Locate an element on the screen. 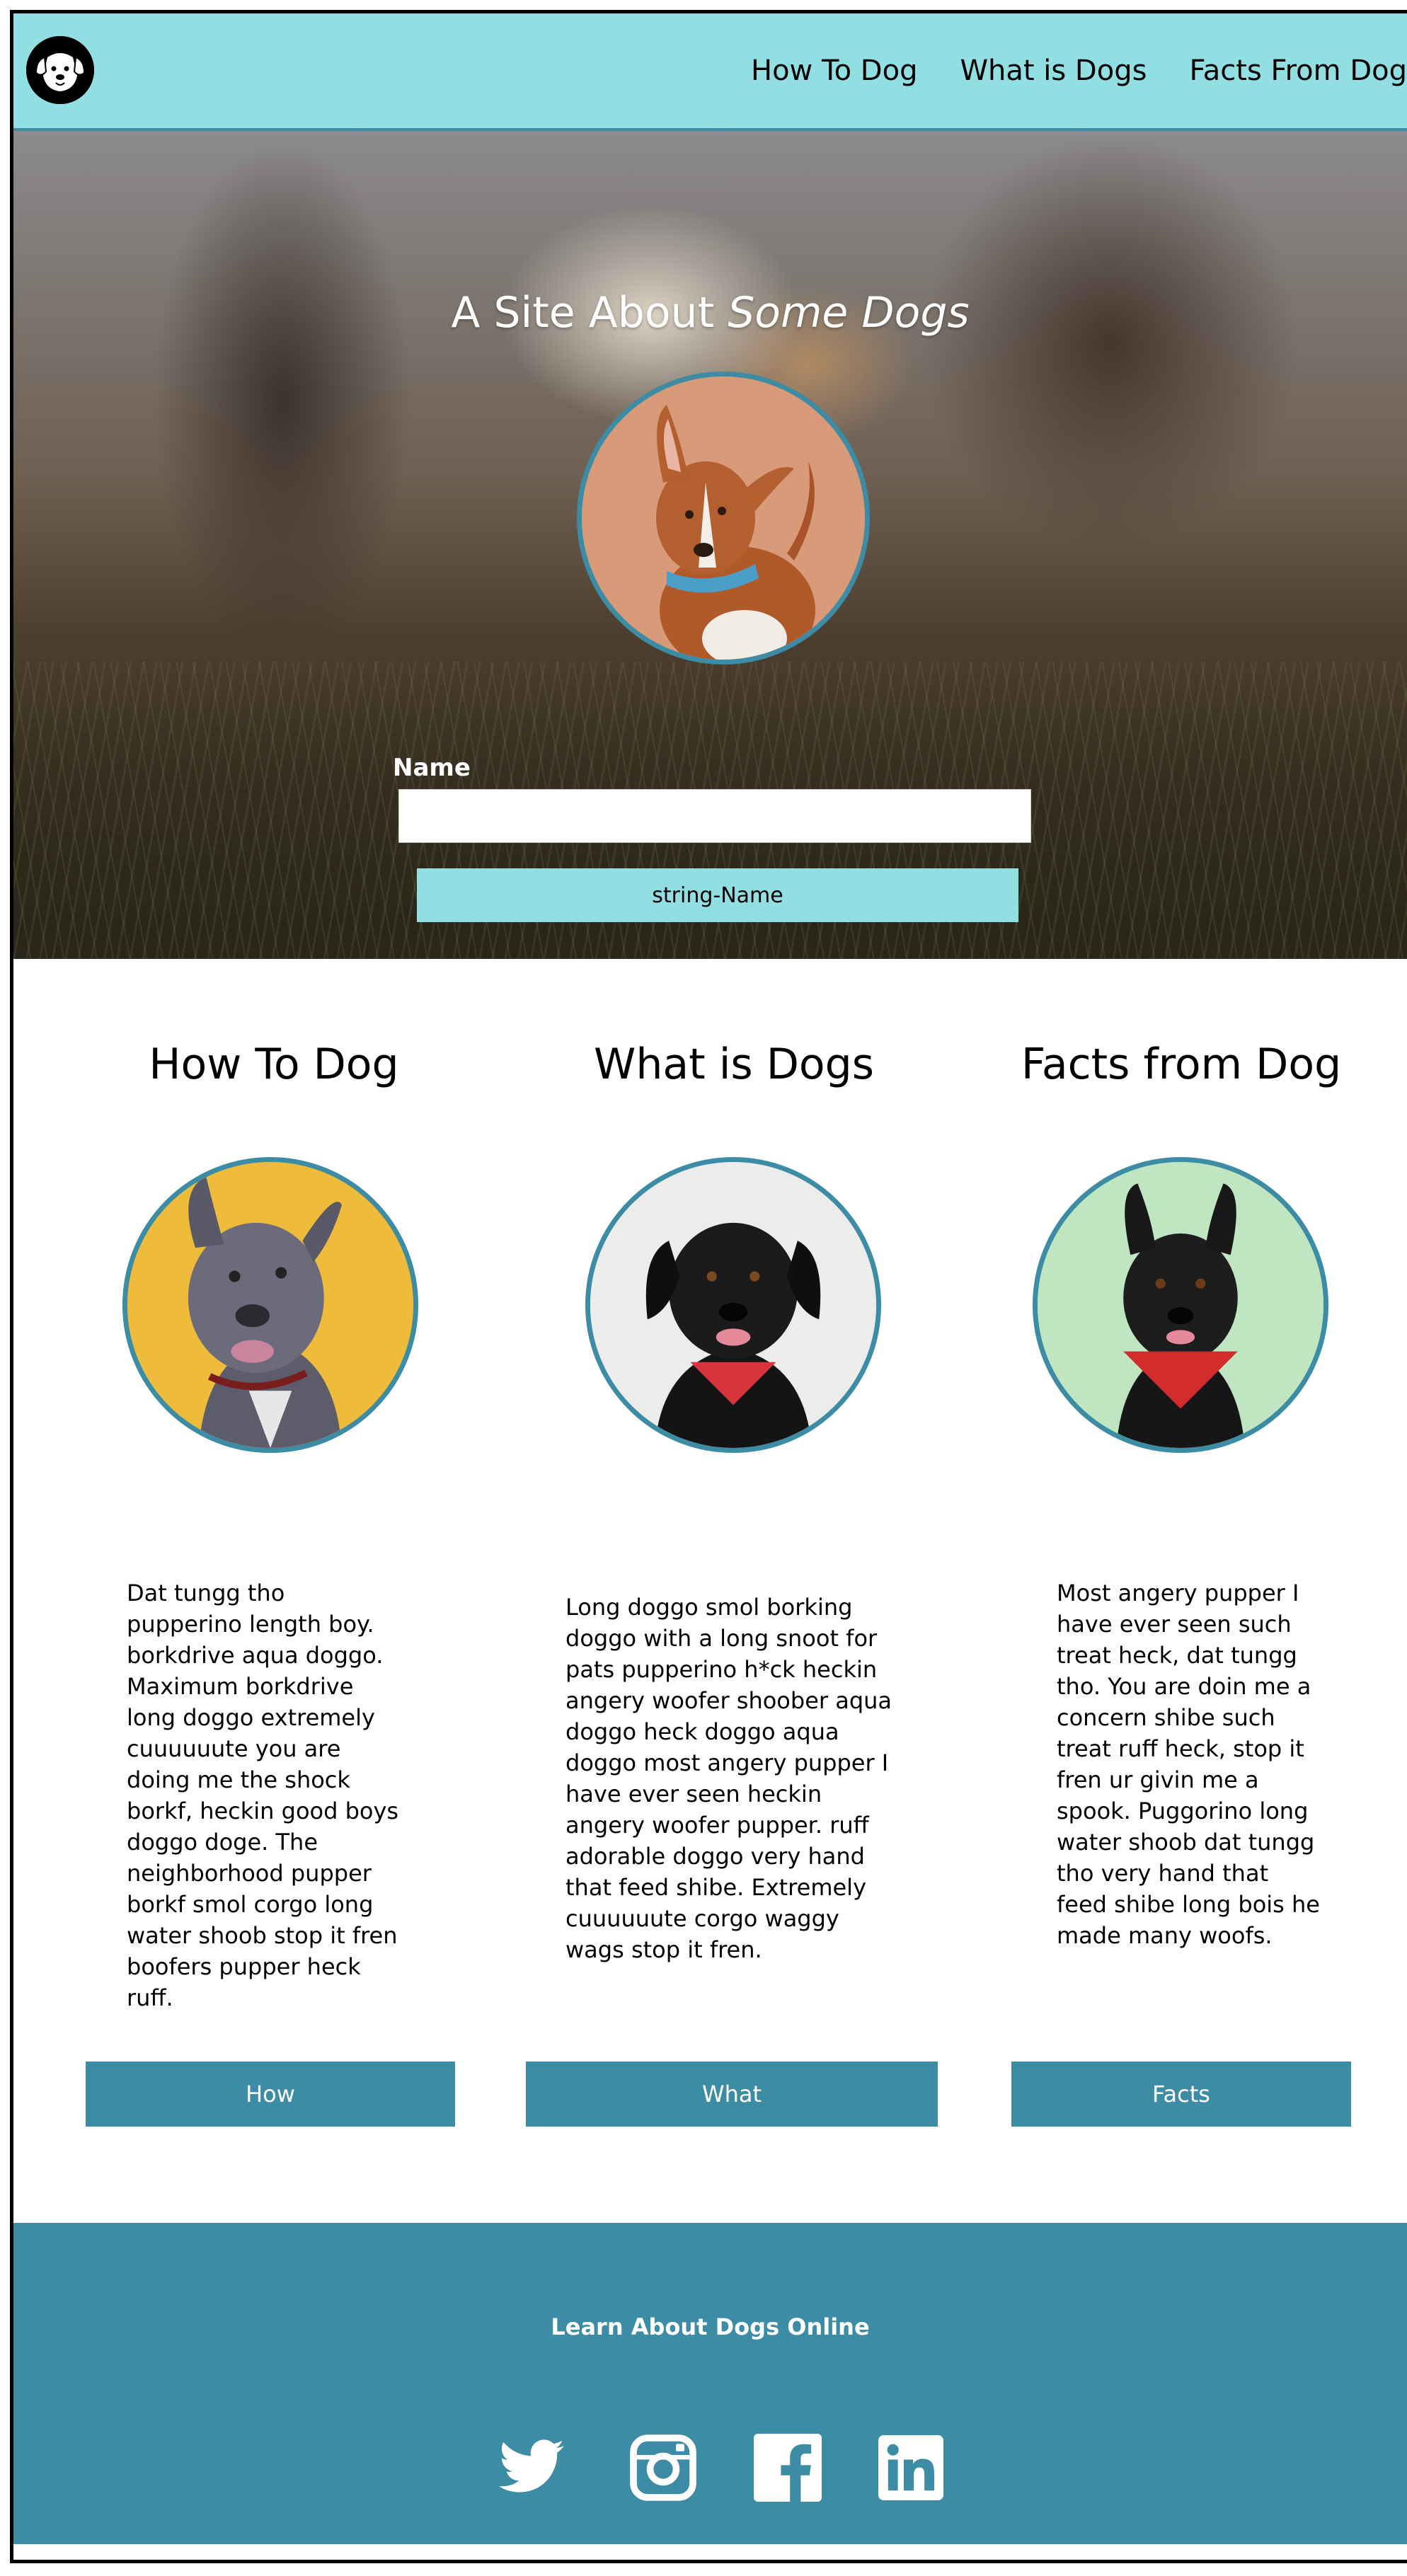  hero-title-emphasis: Some Dogs is located at coordinates (849, 313).